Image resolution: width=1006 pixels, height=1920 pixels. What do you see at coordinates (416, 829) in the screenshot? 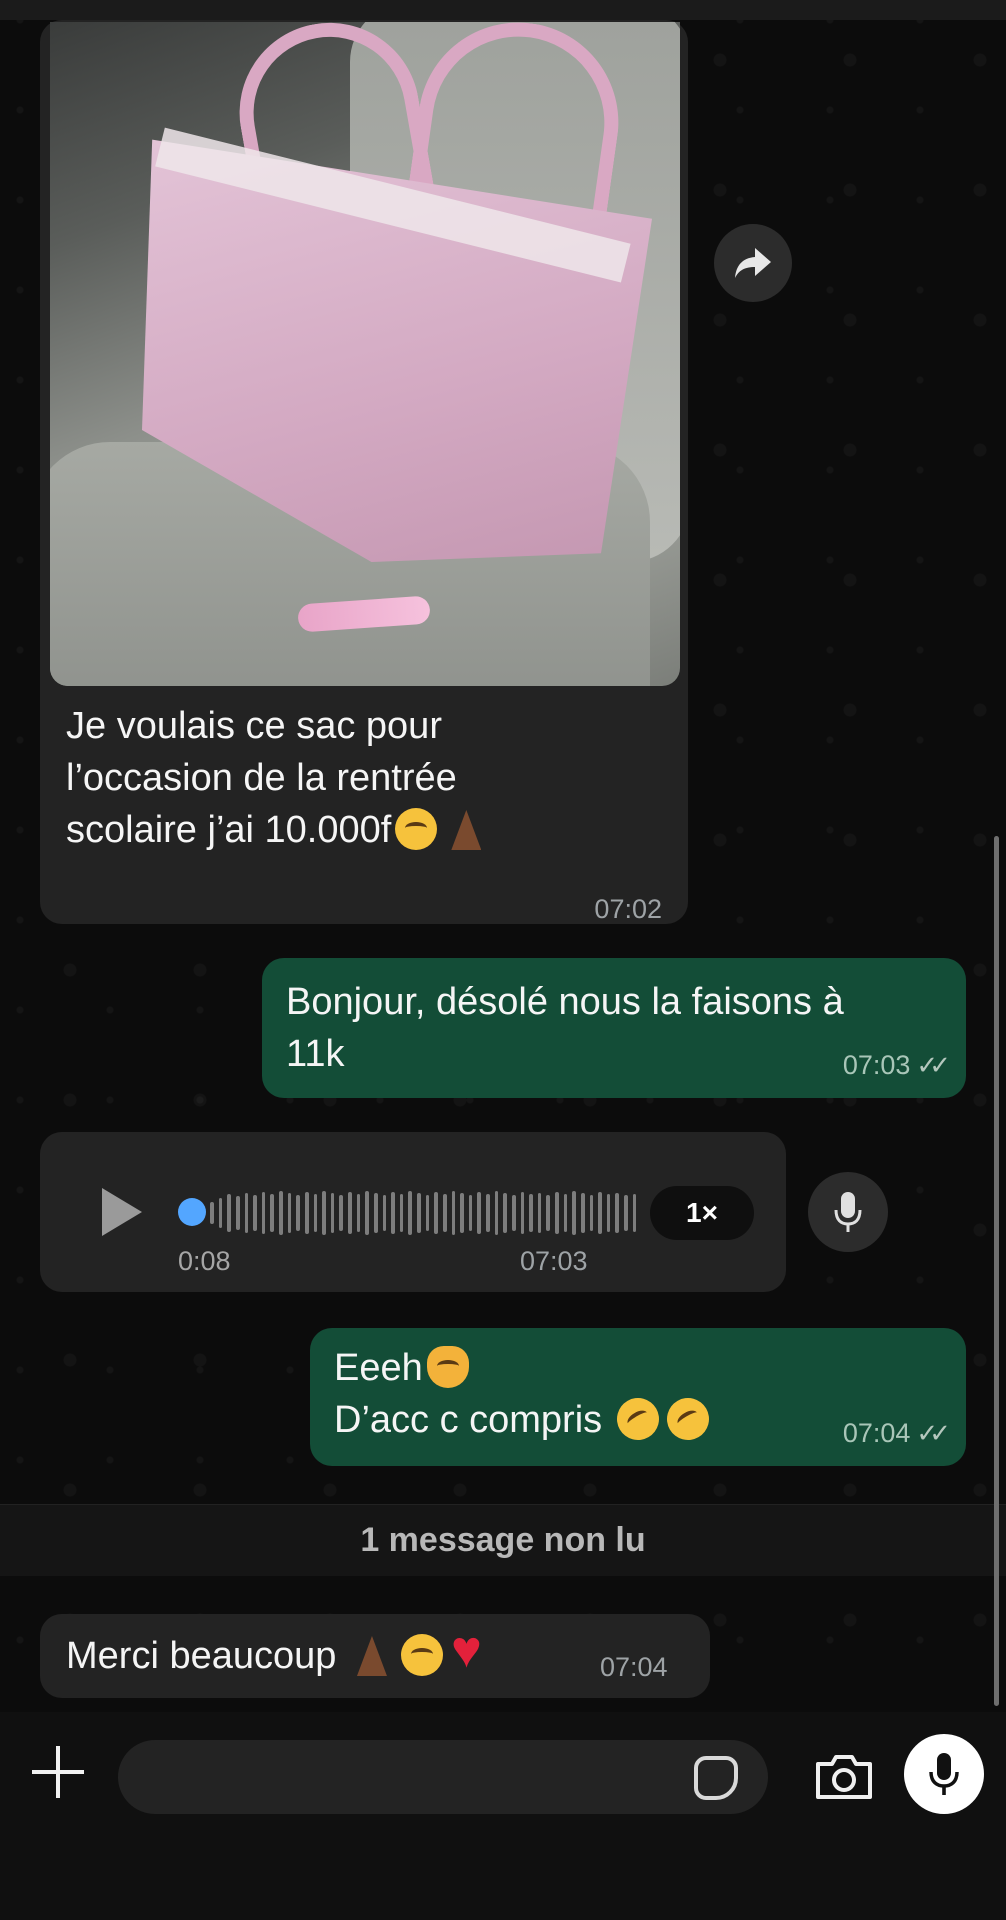
I see `pleading-face-emoji` at bounding box center [416, 829].